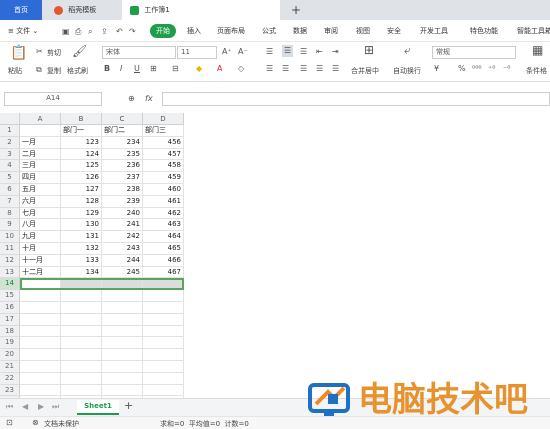 This screenshot has width=550, height=429. What do you see at coordinates (163, 178) in the screenshot?
I see `cell-d5: 459` at bounding box center [163, 178].